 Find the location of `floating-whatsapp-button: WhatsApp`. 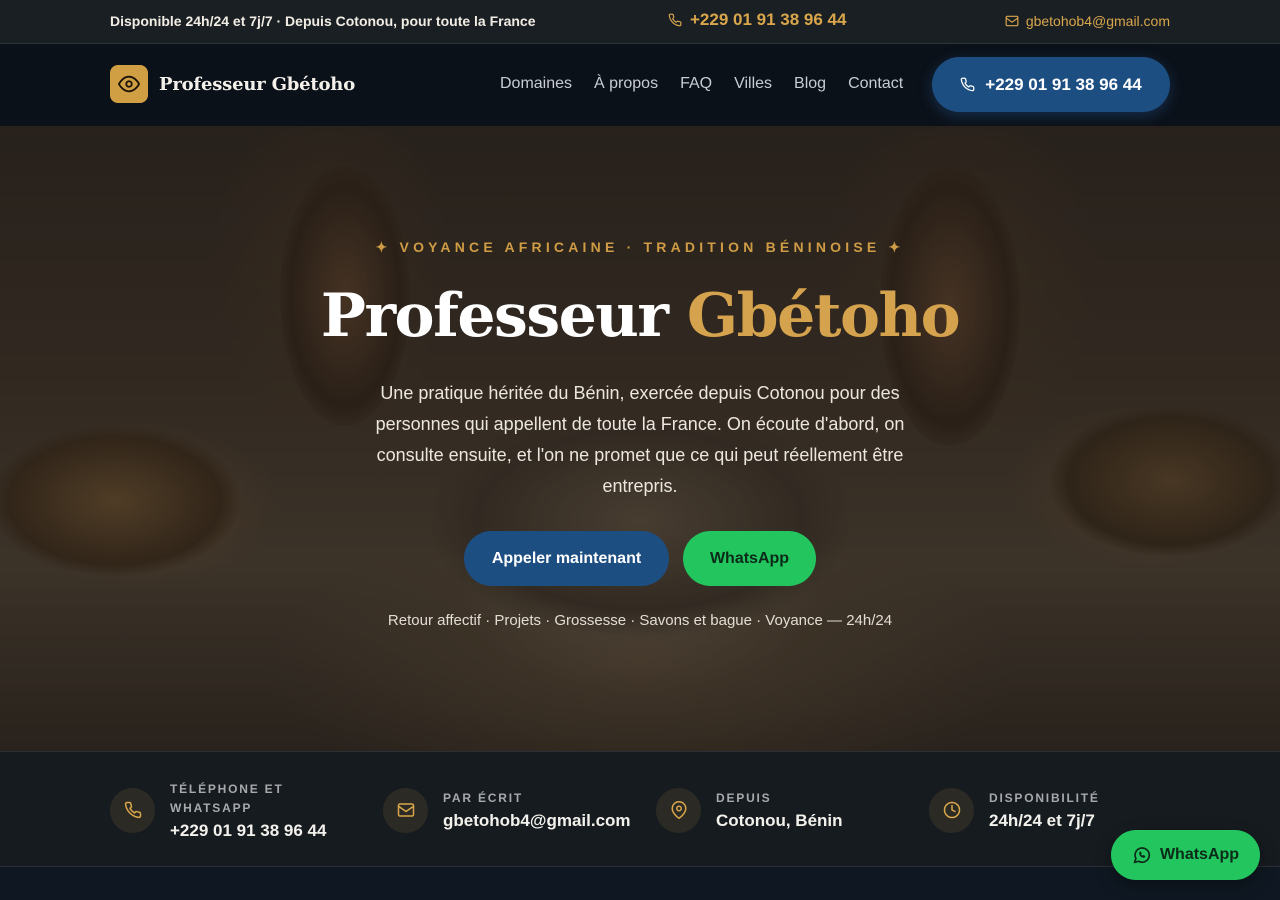

floating-whatsapp-button: WhatsApp is located at coordinates (1185, 855).